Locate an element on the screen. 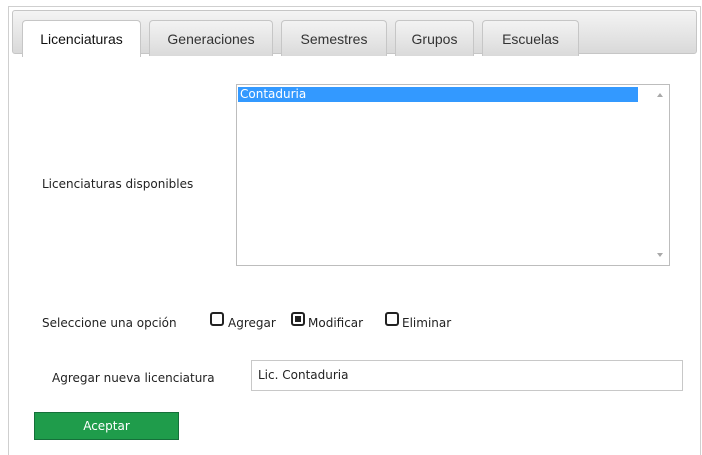  tab-escuelas: Escuelas is located at coordinates (530, 38).